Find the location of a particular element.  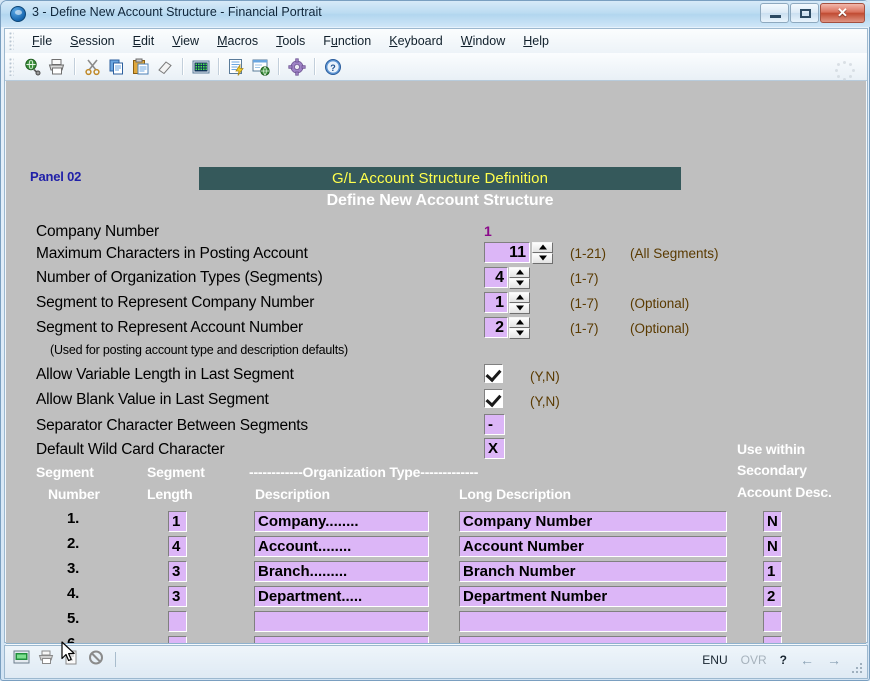

eraser-icon is located at coordinates (164, 66).